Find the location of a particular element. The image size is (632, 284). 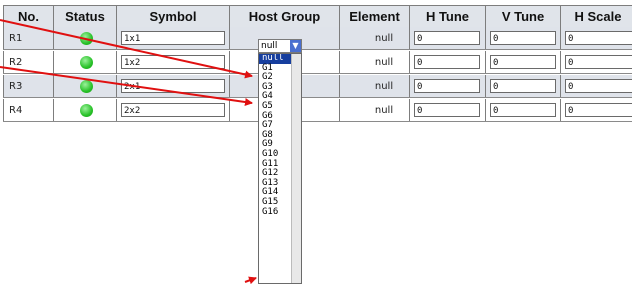

chevron-down-icon: ▼ is located at coordinates (295, 46).